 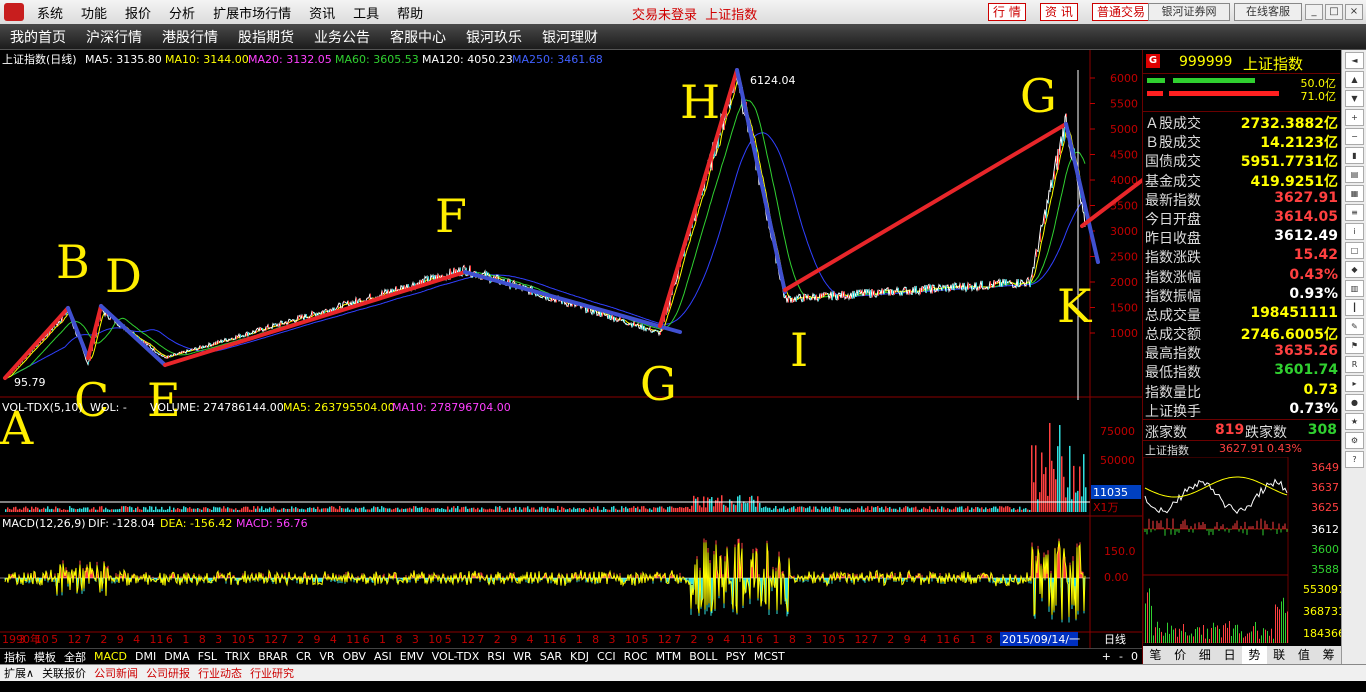 What do you see at coordinates (1354, 383) in the screenshot?
I see `nav-icon: ▸` at bounding box center [1354, 383].